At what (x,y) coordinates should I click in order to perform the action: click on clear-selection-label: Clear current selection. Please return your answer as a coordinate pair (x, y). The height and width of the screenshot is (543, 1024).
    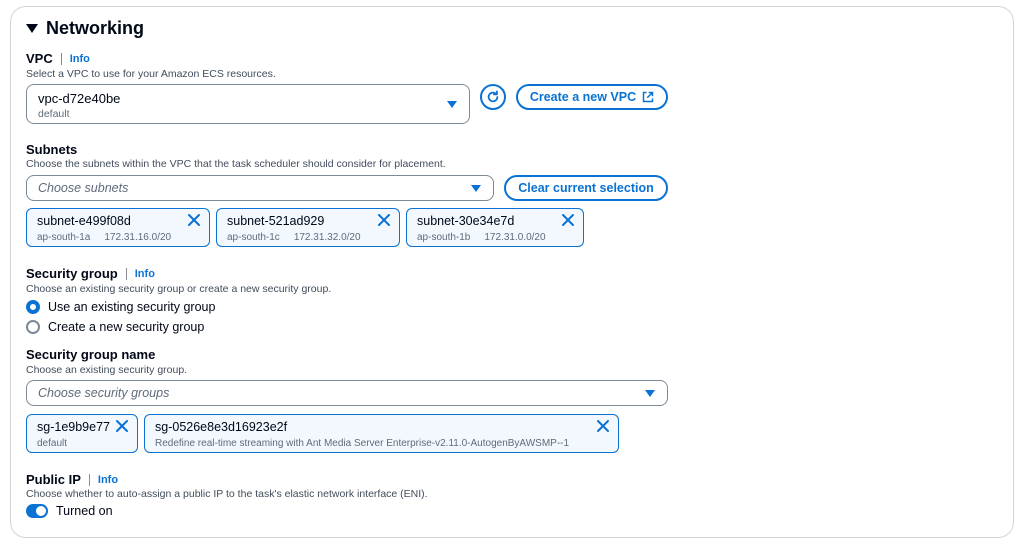
    Looking at the image, I should click on (586, 188).